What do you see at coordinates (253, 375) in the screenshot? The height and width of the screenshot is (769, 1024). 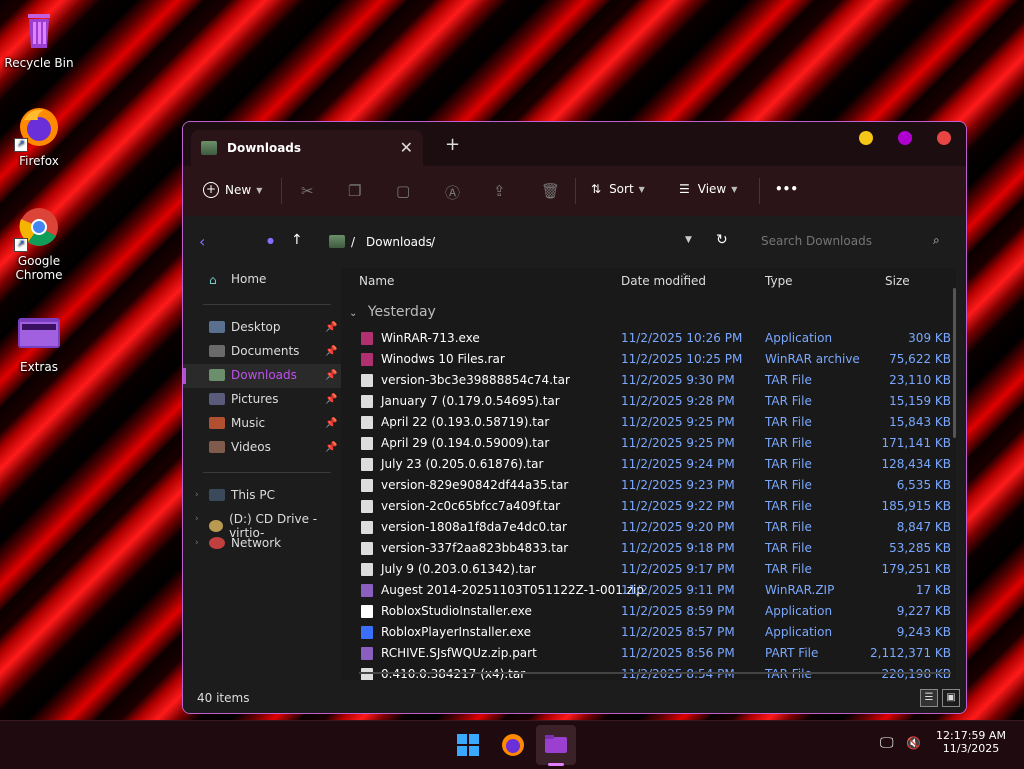 I see `nav-item-downloads: Downloads` at bounding box center [253, 375].